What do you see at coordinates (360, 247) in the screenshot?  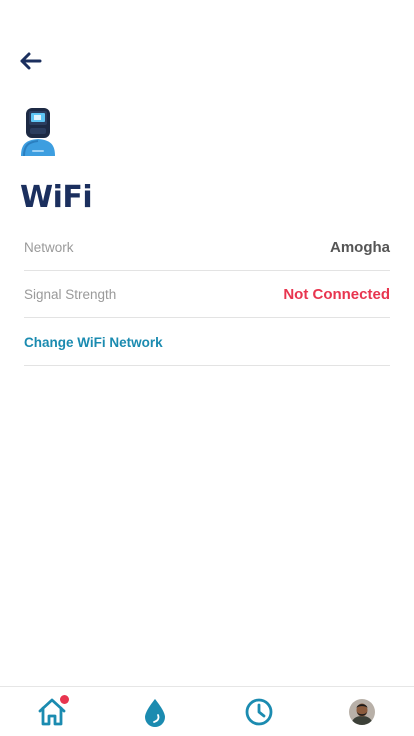 I see `network-value: Amogha` at bounding box center [360, 247].